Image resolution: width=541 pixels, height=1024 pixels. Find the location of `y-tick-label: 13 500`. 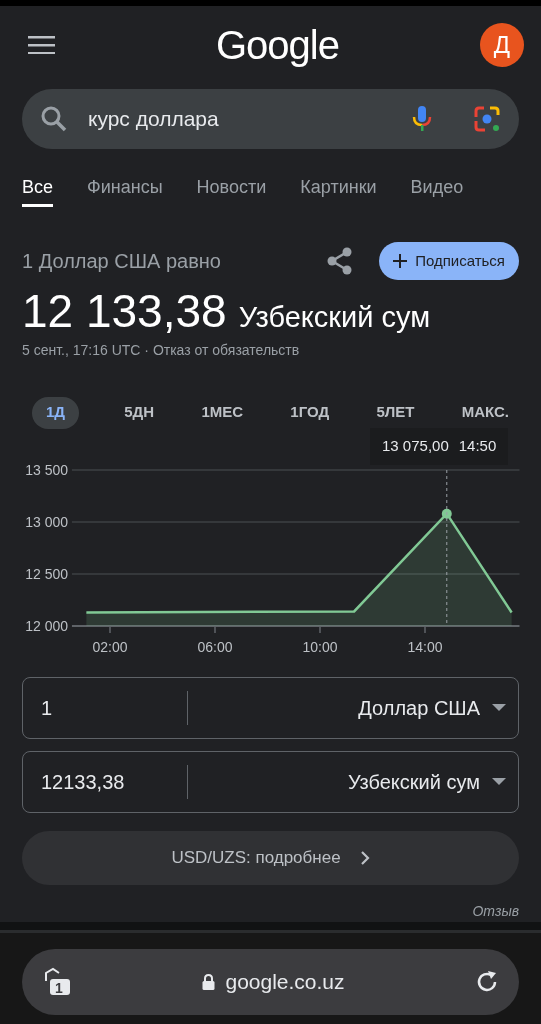

y-tick-label: 13 500 is located at coordinates (46, 469).